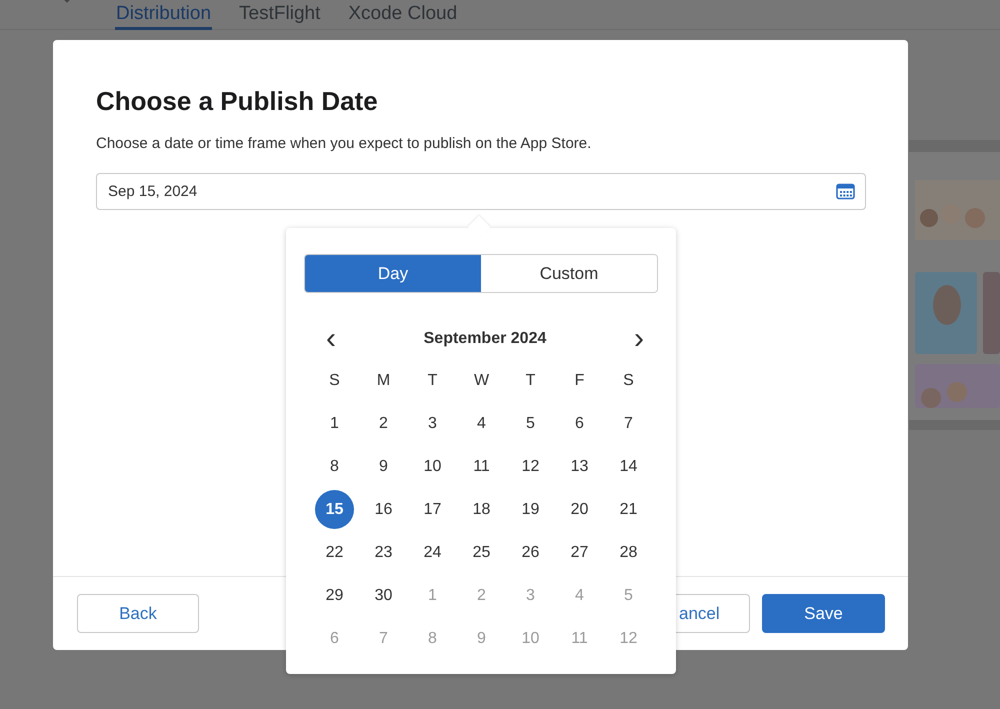  I want to click on weekday-label: W, so click(482, 381).